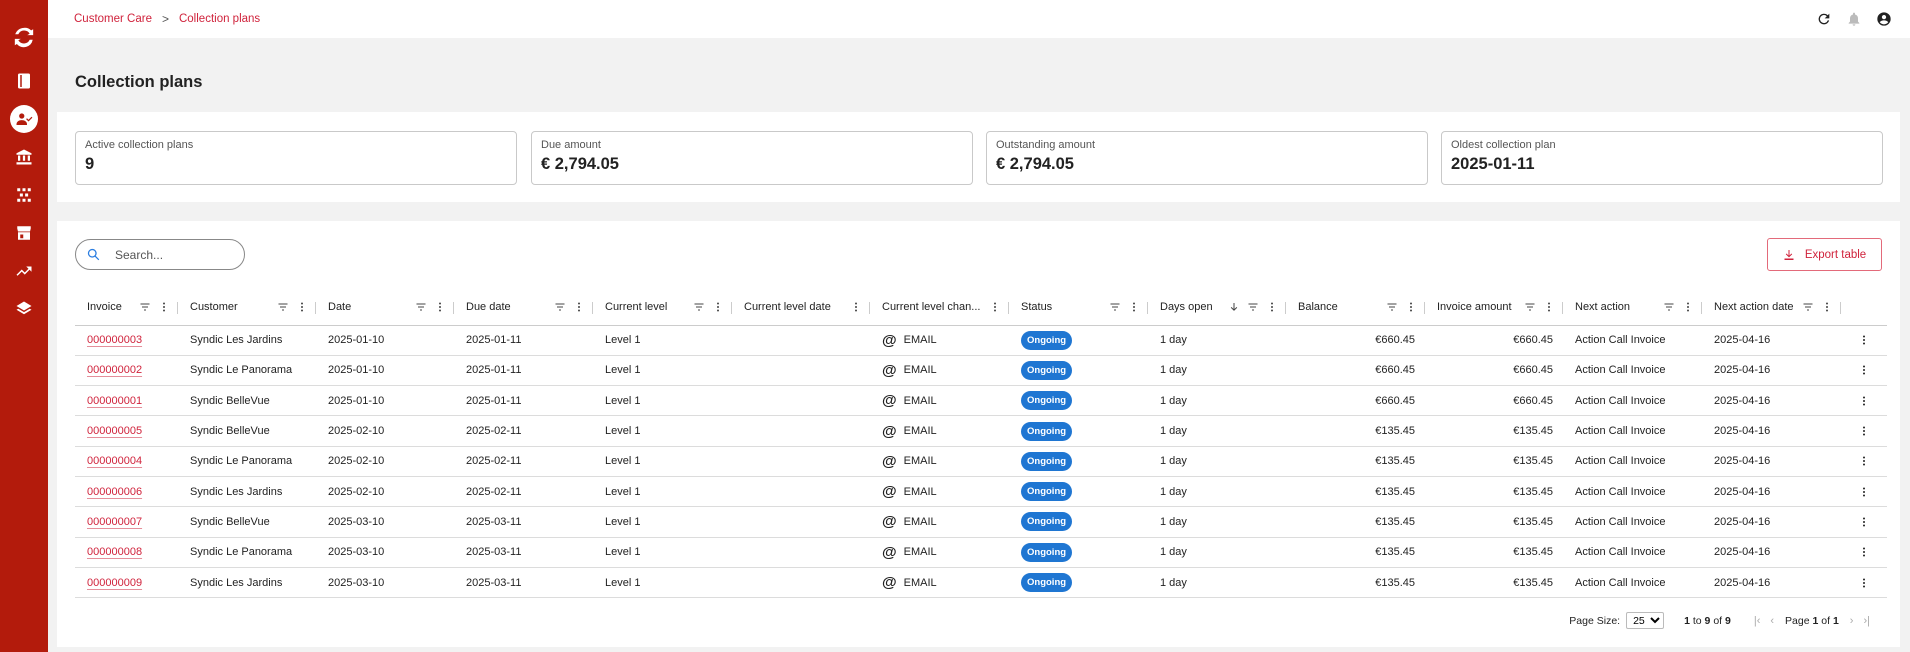  I want to click on account-icon, so click(1884, 19).